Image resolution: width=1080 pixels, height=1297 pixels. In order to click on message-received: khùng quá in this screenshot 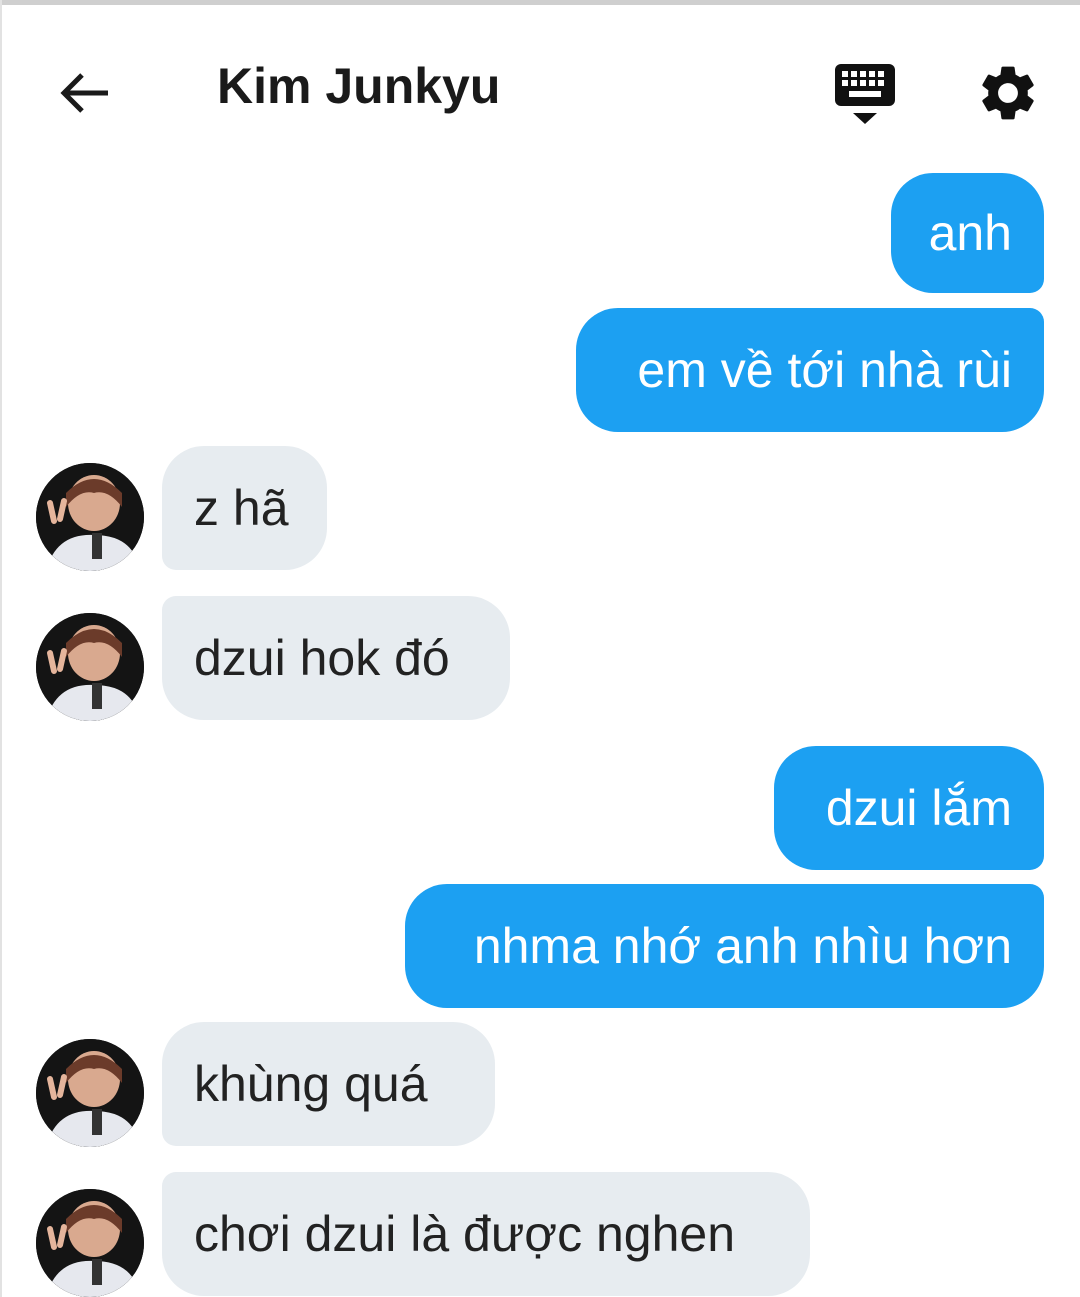, I will do `click(328, 1084)`.